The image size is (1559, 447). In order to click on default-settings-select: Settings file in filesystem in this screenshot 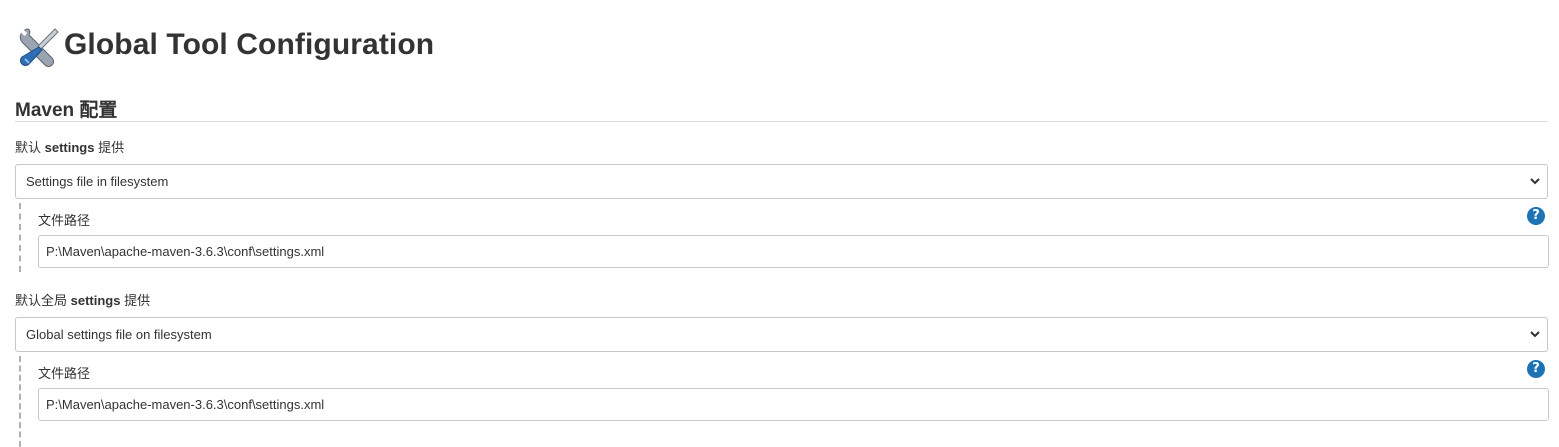, I will do `click(781, 181)`.